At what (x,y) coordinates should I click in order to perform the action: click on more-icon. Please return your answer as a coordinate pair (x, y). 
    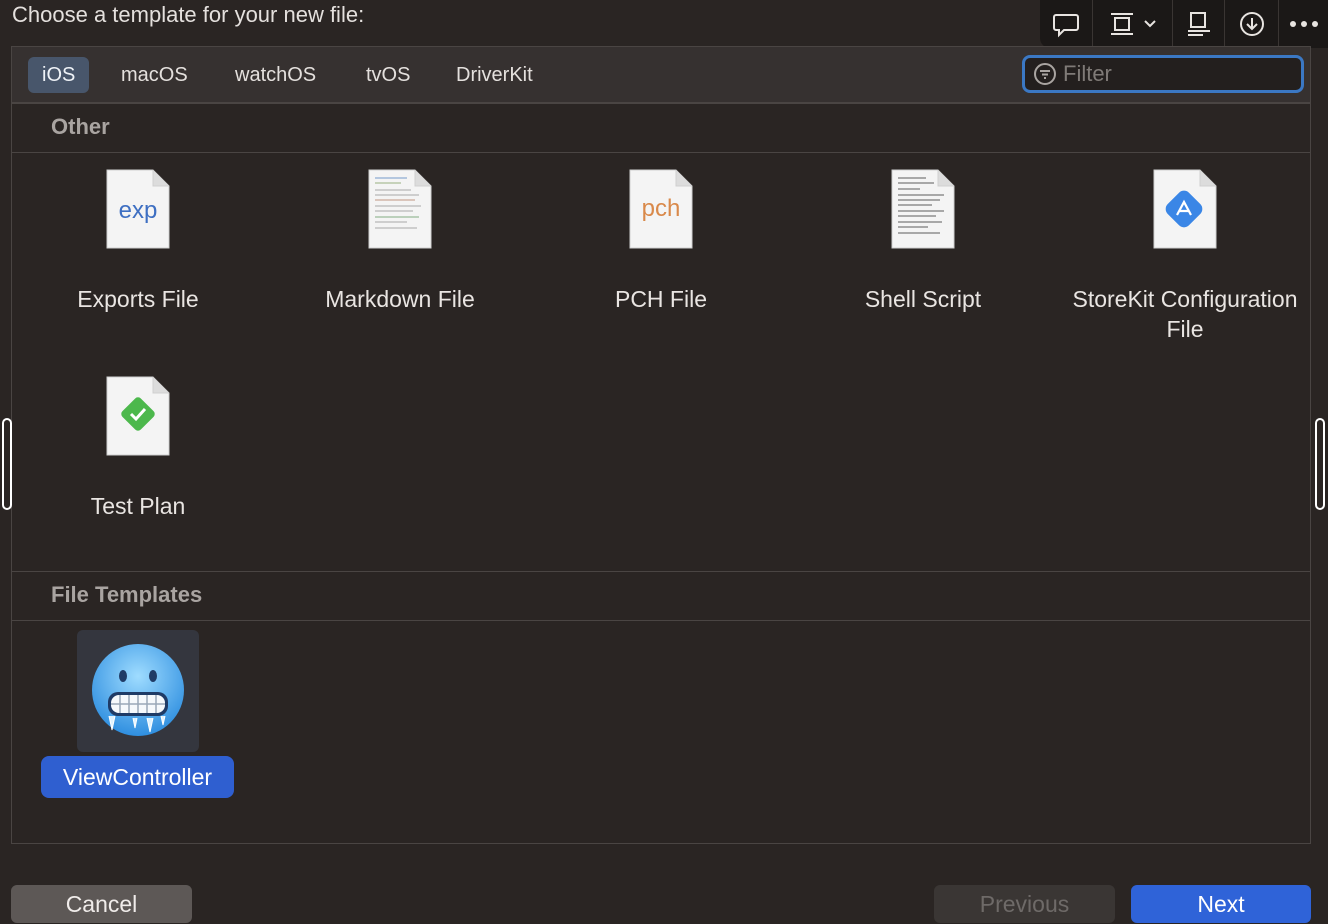
    Looking at the image, I should click on (1303, 24).